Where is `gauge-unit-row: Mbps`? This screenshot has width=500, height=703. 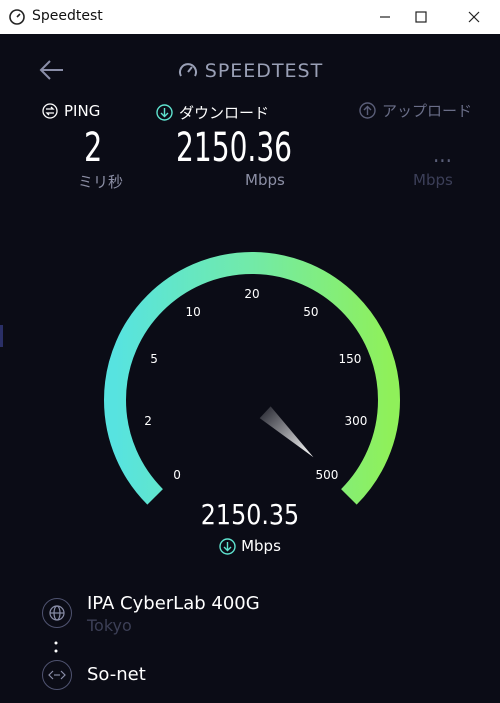 gauge-unit-row: Mbps is located at coordinates (250, 546).